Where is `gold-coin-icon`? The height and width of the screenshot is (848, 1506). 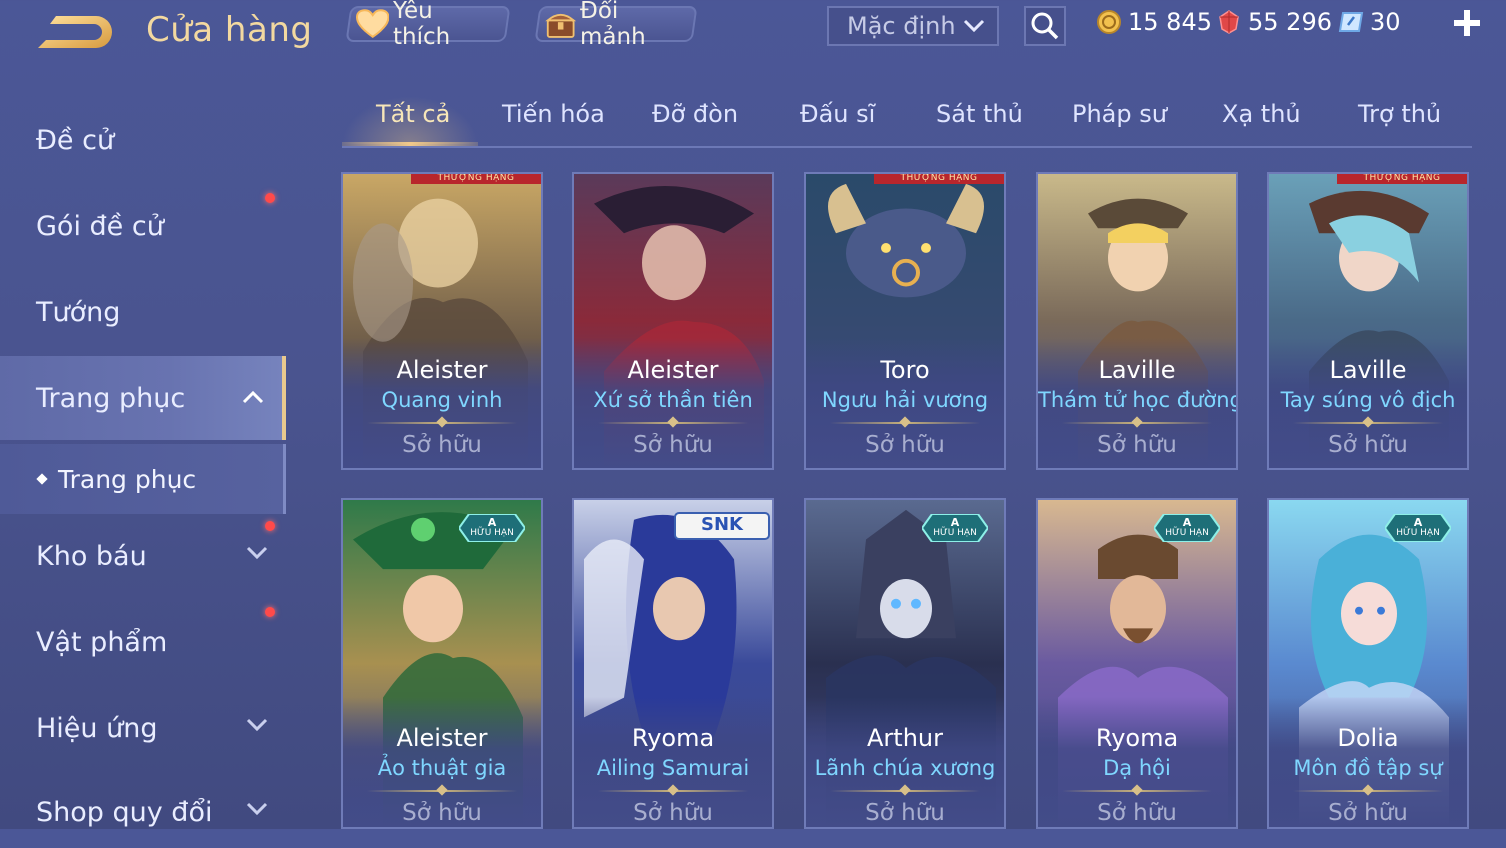 gold-coin-icon is located at coordinates (1109, 22).